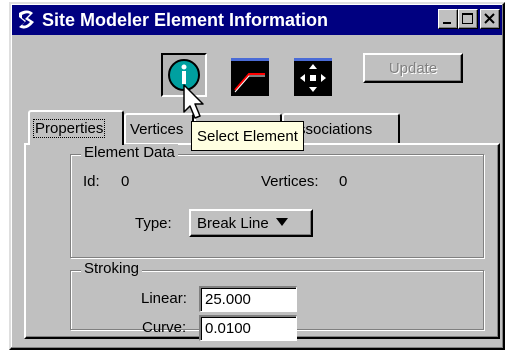 The height and width of the screenshot is (354, 512). I want to click on site-modeler-icon, so click(27, 20).